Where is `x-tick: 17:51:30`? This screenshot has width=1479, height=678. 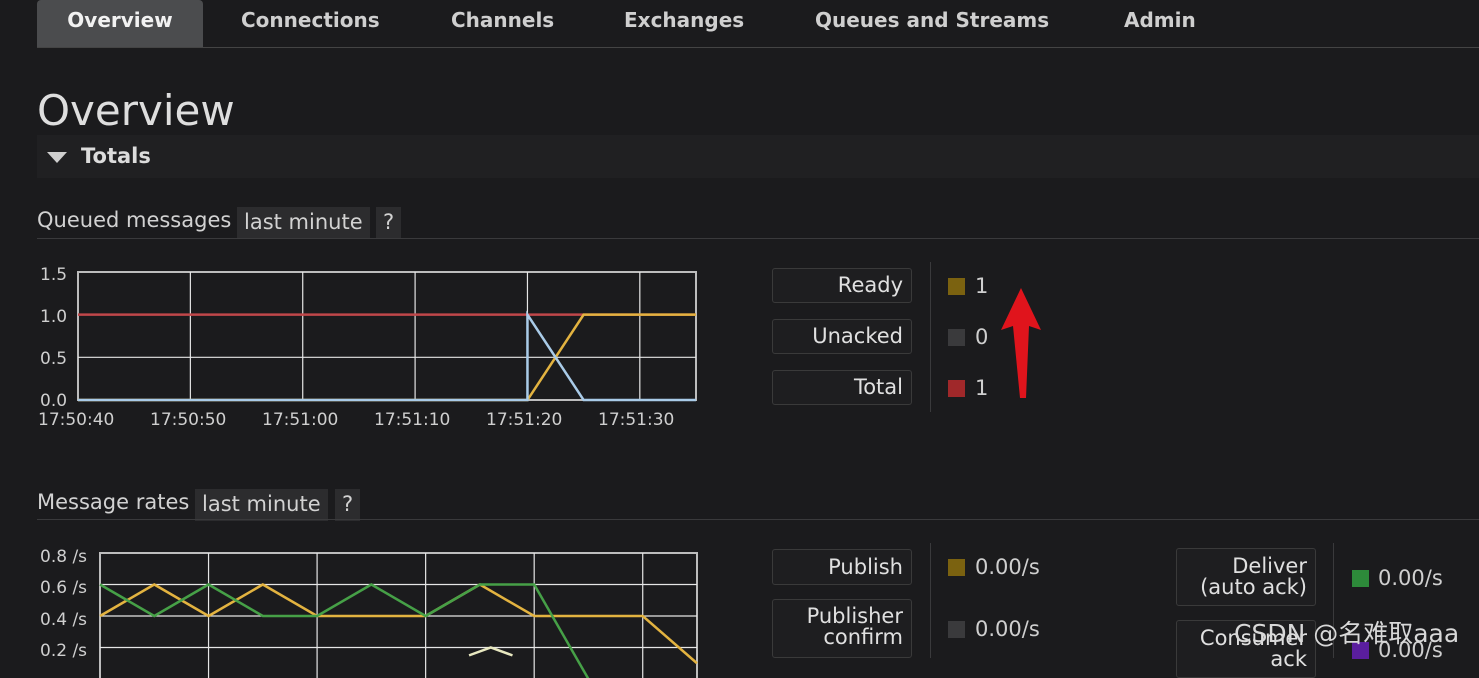 x-tick: 17:51:30 is located at coordinates (636, 420).